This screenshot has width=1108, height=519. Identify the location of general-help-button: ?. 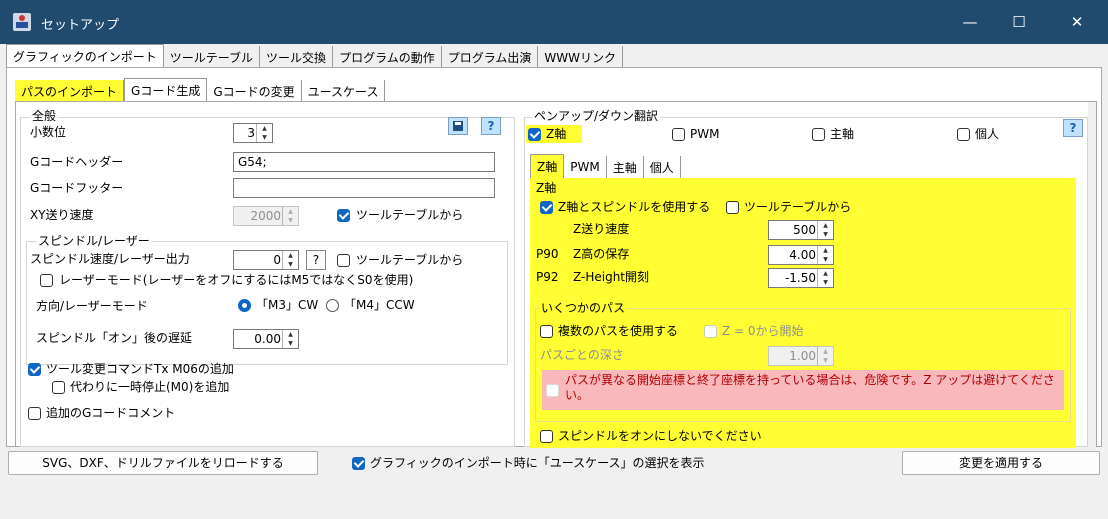
(491, 126).